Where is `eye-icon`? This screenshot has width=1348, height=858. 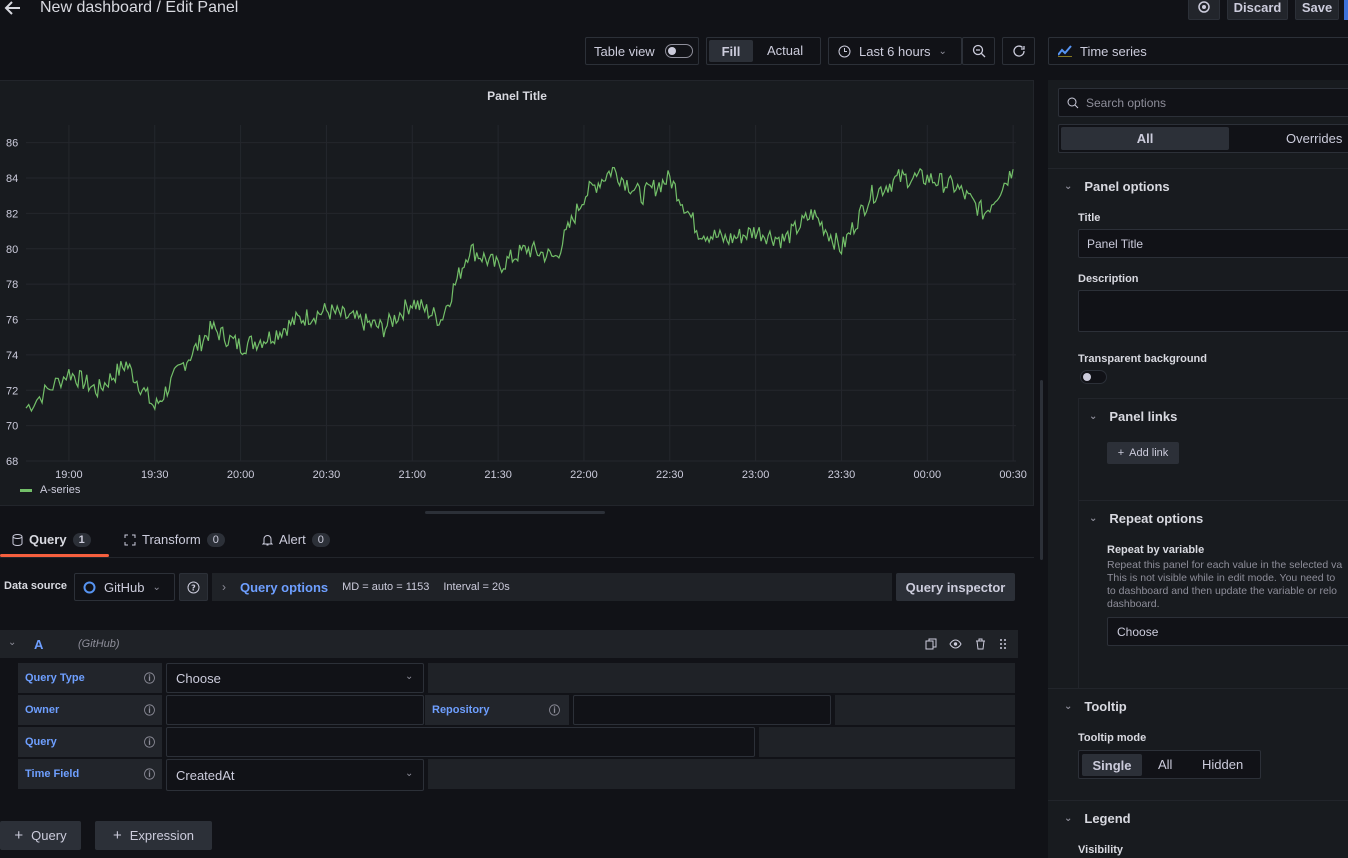 eye-icon is located at coordinates (955, 644).